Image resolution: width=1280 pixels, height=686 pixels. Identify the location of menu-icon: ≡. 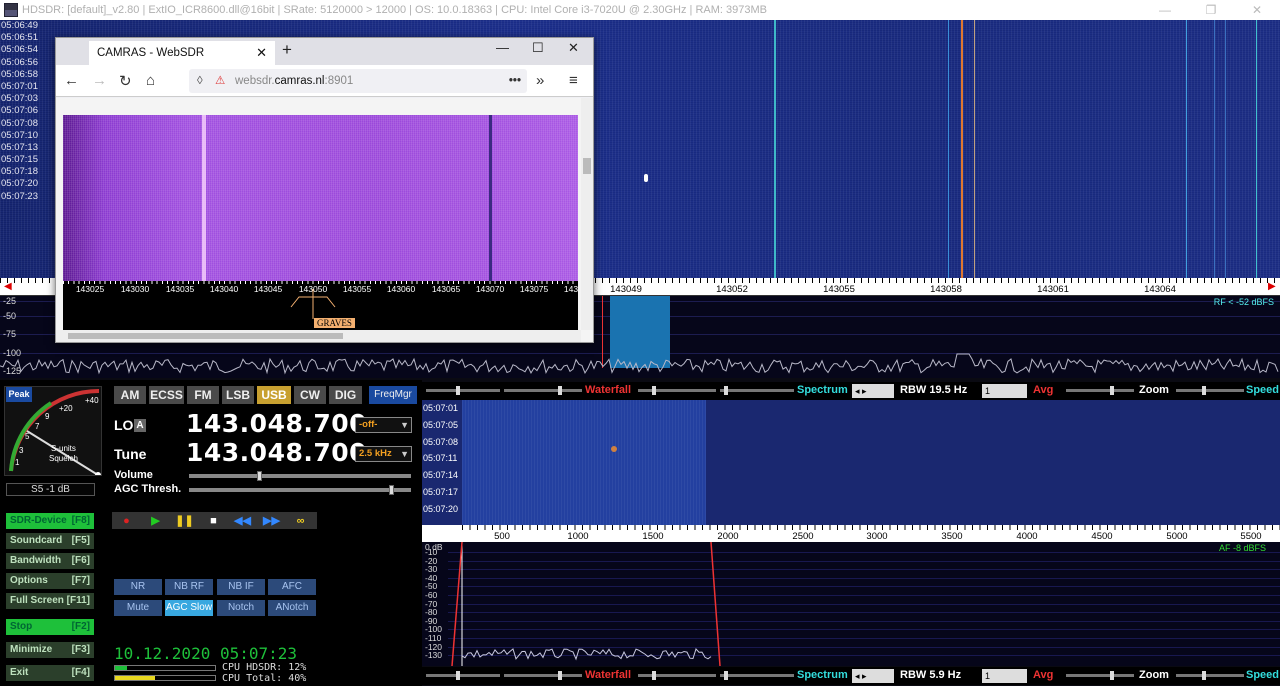
(573, 80).